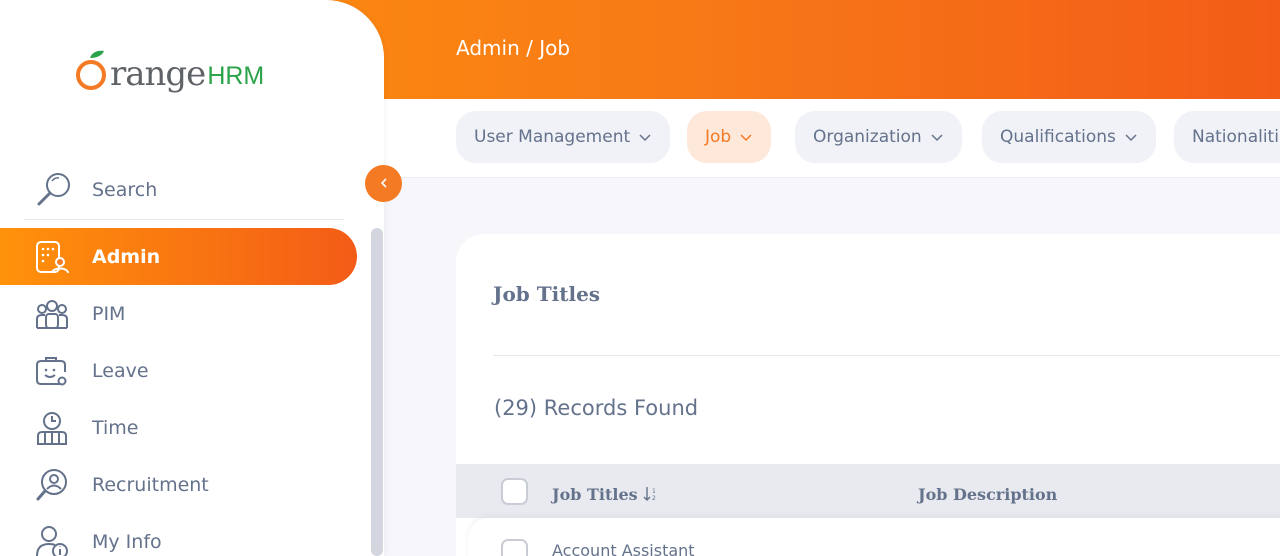 This screenshot has height=556, width=1280. What do you see at coordinates (120, 370) in the screenshot?
I see `sidebar-item-label: Leave` at bounding box center [120, 370].